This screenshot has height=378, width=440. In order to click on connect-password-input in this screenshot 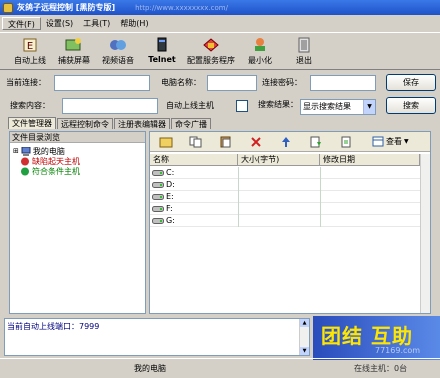, I will do `click(343, 83)`.